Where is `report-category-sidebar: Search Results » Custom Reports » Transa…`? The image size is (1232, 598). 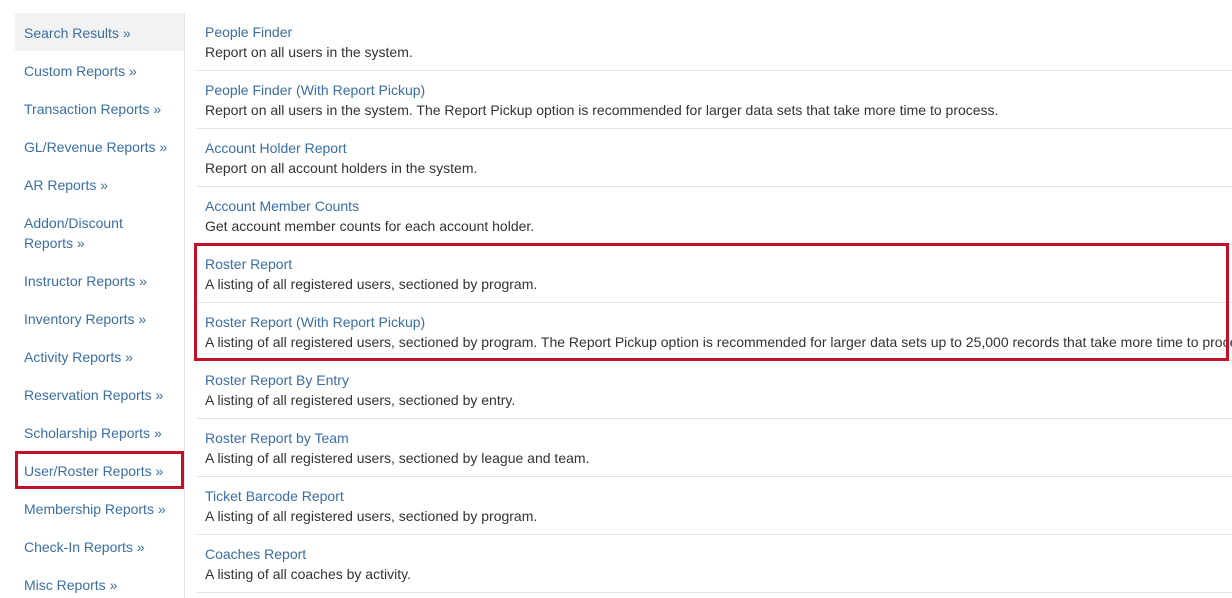
report-category-sidebar: Search Results » Custom Reports » Transa… is located at coordinates (100, 305).